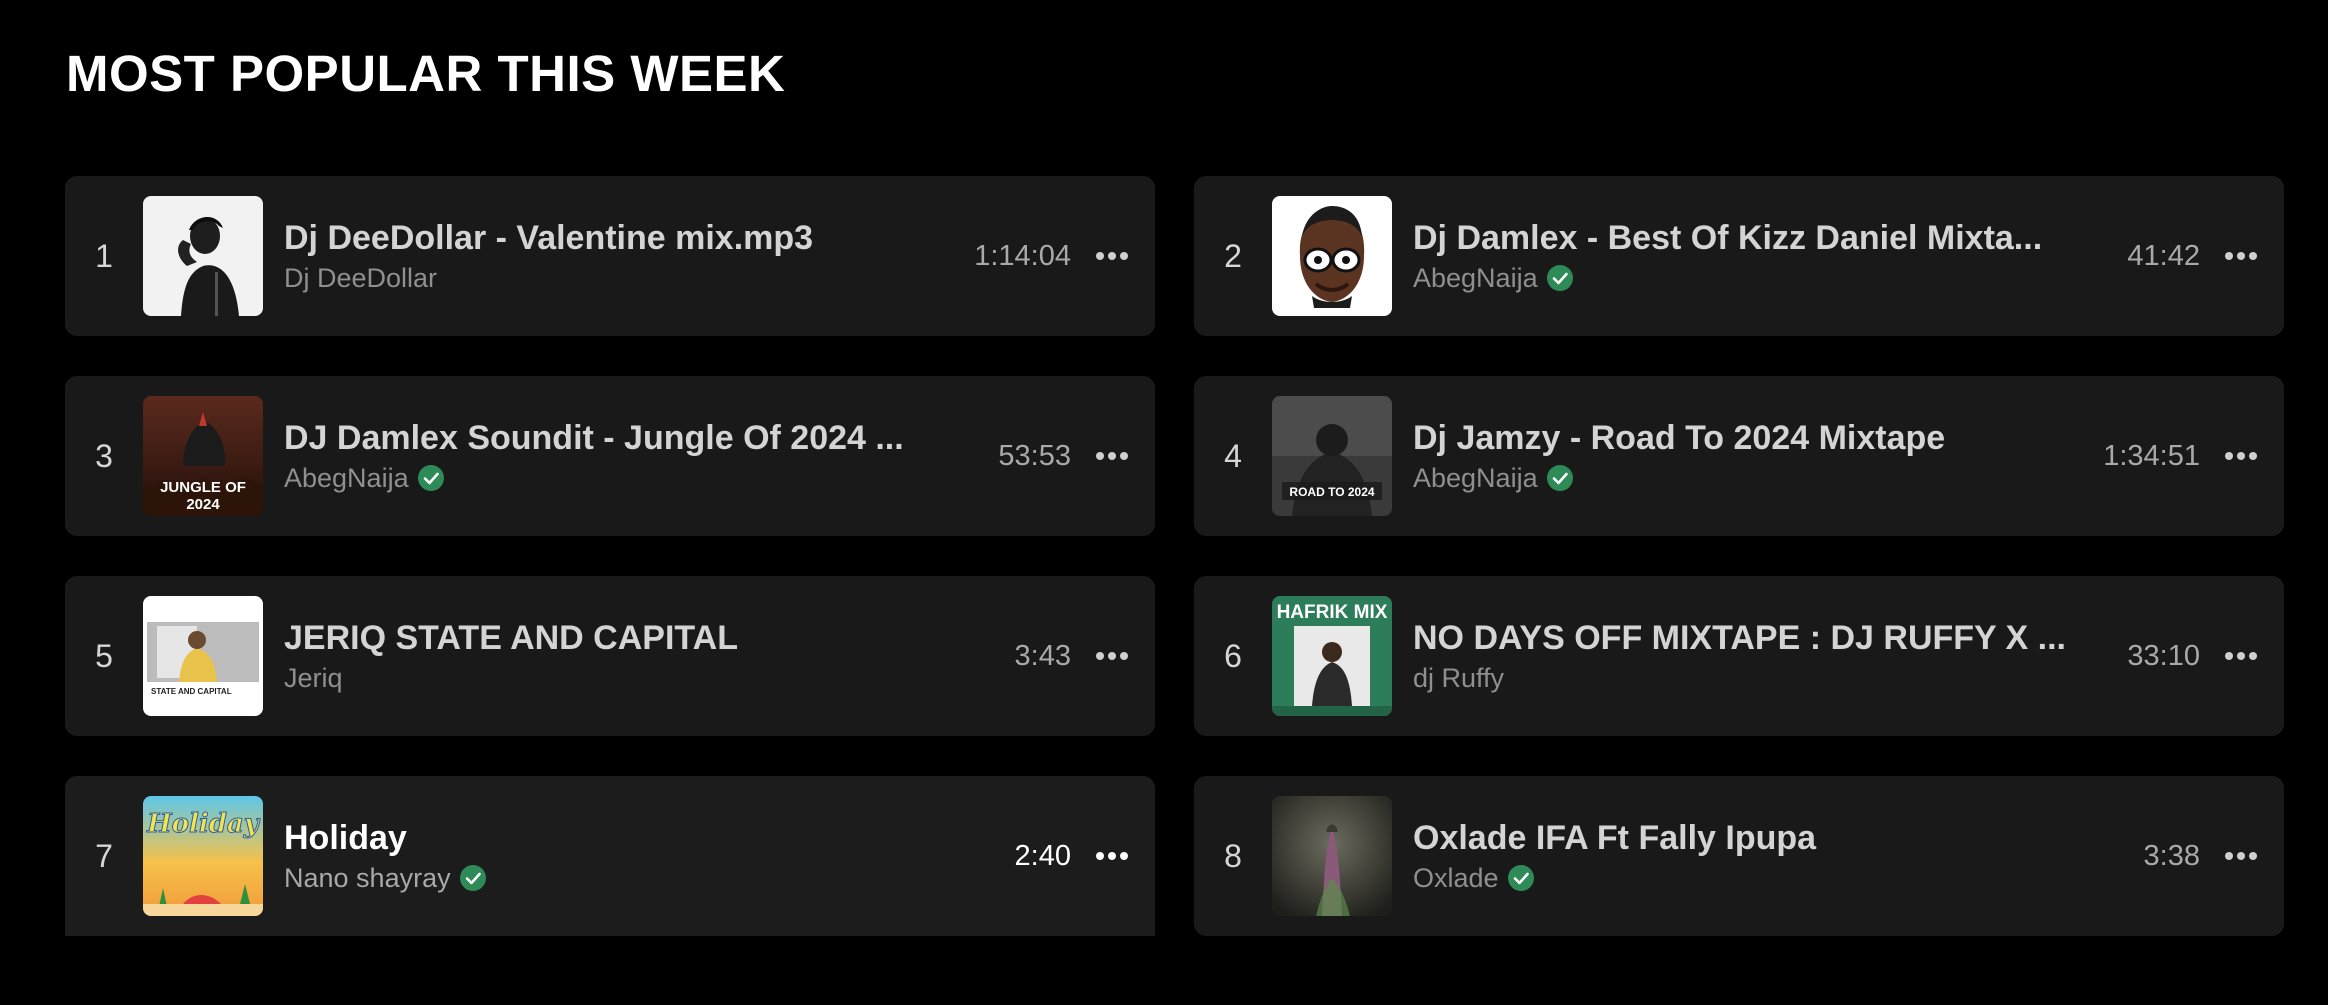 The width and height of the screenshot is (2328, 1005). What do you see at coordinates (203, 824) in the screenshot?
I see `cover-text: Holiday` at bounding box center [203, 824].